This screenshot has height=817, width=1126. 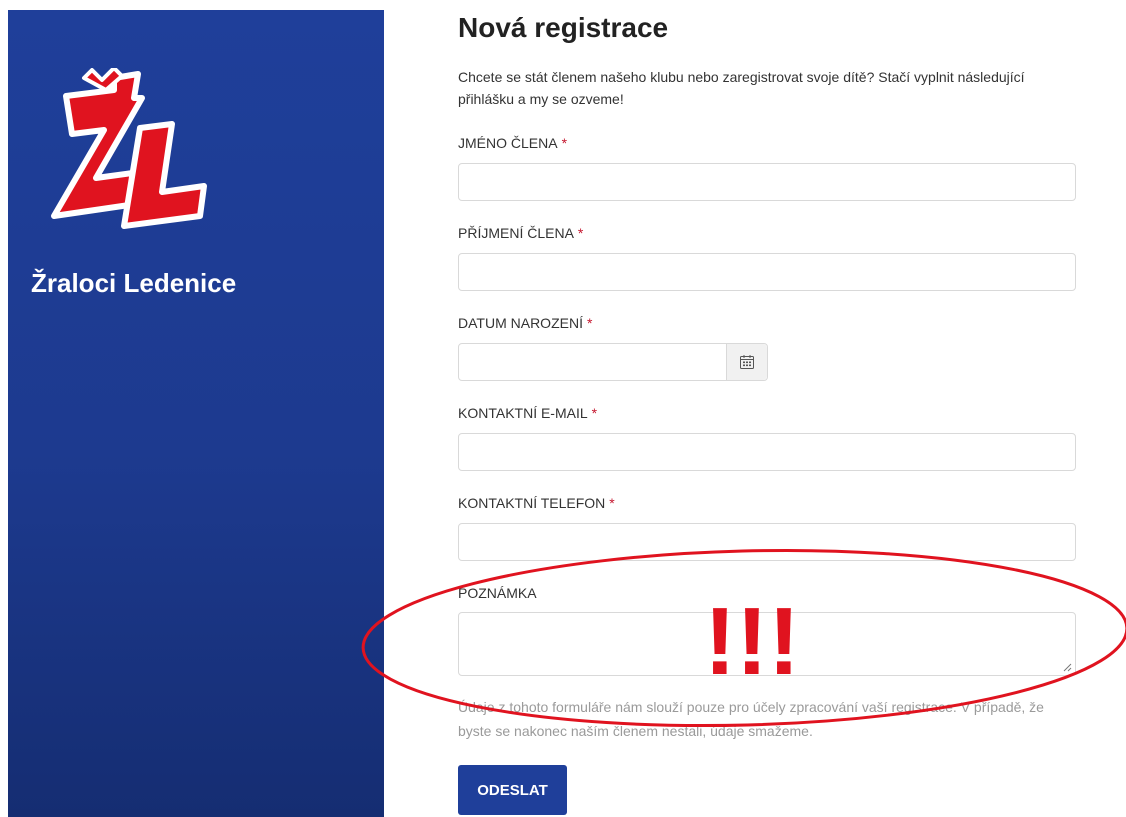 I want to click on label-text: DATUM NAROZENÍ, so click(x=520, y=323).